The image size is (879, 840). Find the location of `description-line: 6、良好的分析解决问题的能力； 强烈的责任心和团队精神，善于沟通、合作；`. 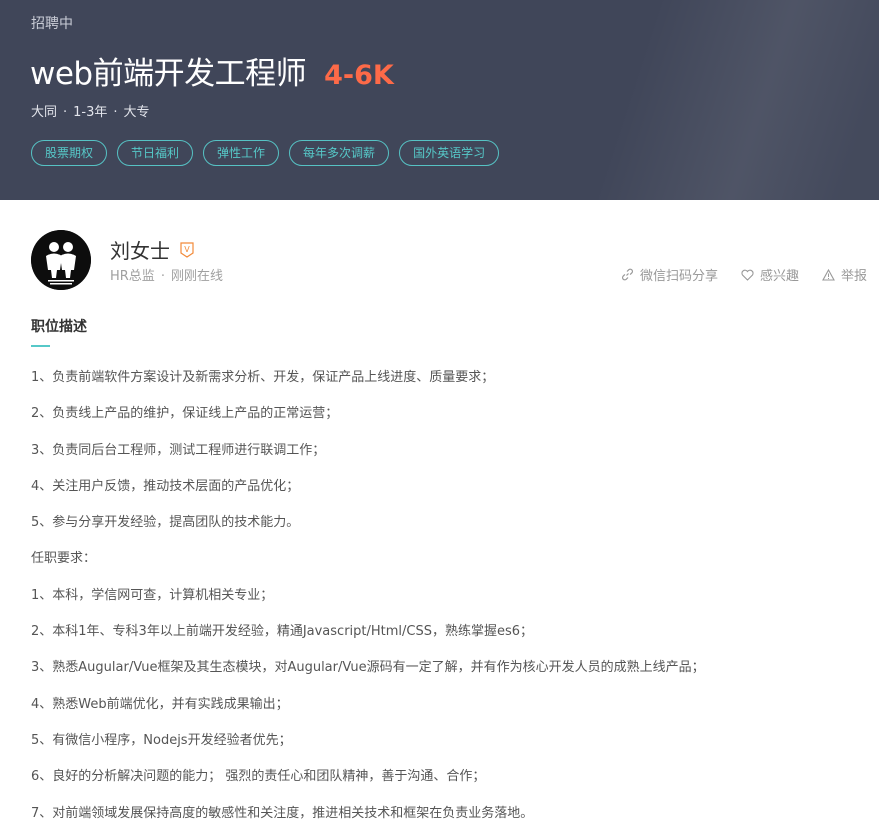

description-line: 6、良好的分析解决问题的能力； 强烈的责任心和团队精神，善于沟通、合作； is located at coordinates (258, 777).